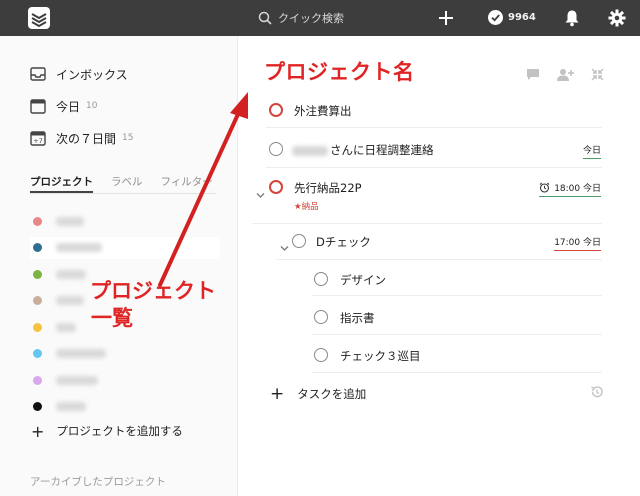 Image resolution: width=640 pixels, height=496 pixels. Describe the element at coordinates (153, 291) in the screenshot. I see `annotation-line-1: プロジェクト` at that location.